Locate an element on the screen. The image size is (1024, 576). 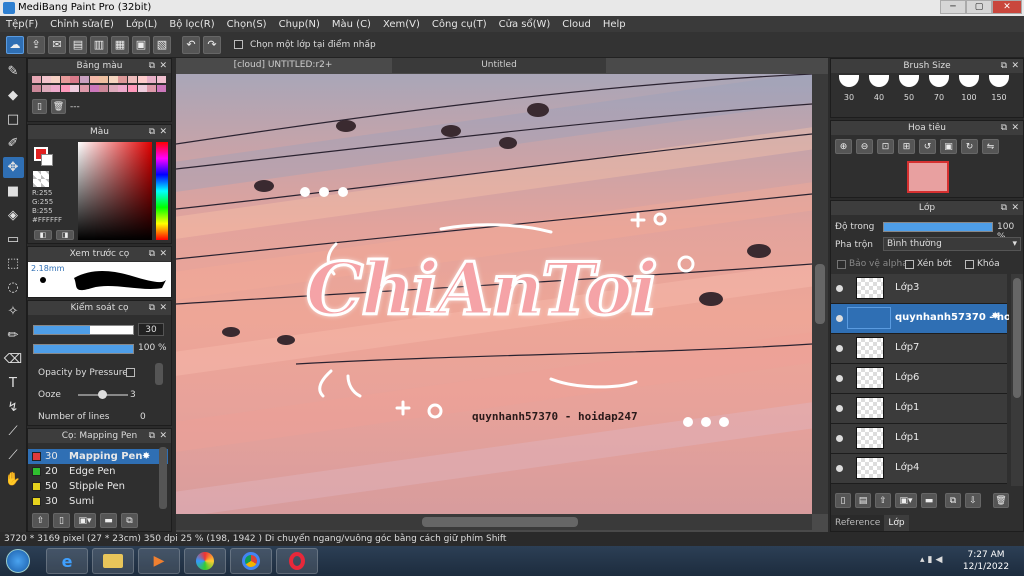
merge-down-icon: ⇩ is located at coordinates (973, 500).